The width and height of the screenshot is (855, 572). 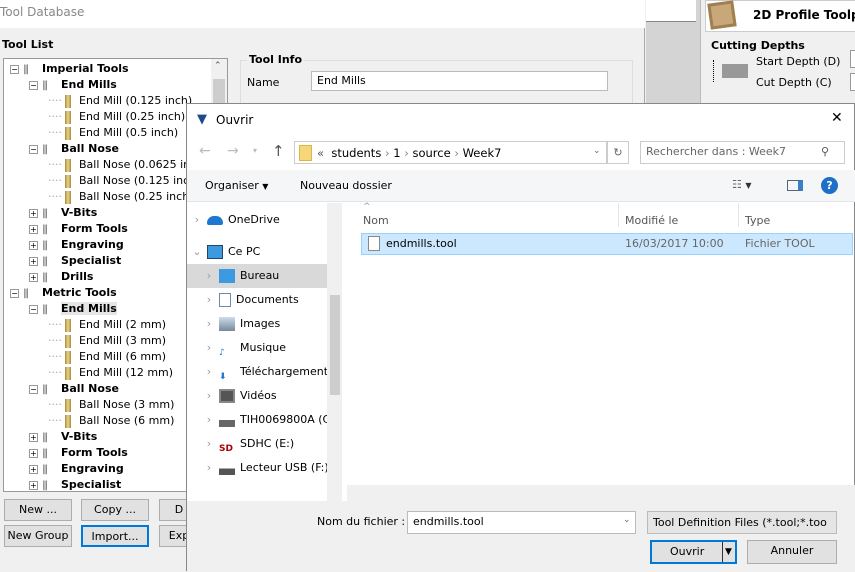 I want to click on new-group-button: New Group, so click(x=38, y=536).